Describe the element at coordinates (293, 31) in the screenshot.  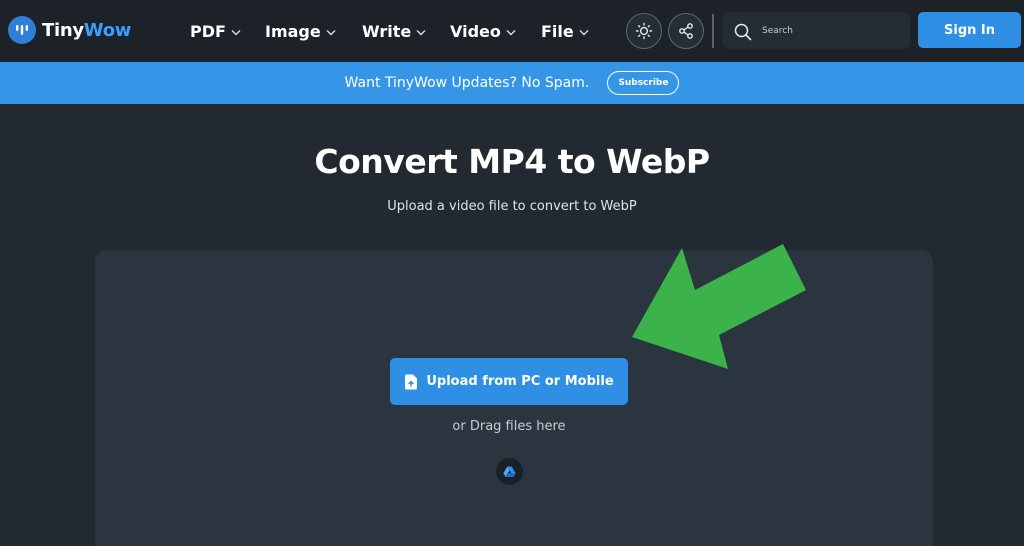
I see `nav-item-label: Image` at that location.